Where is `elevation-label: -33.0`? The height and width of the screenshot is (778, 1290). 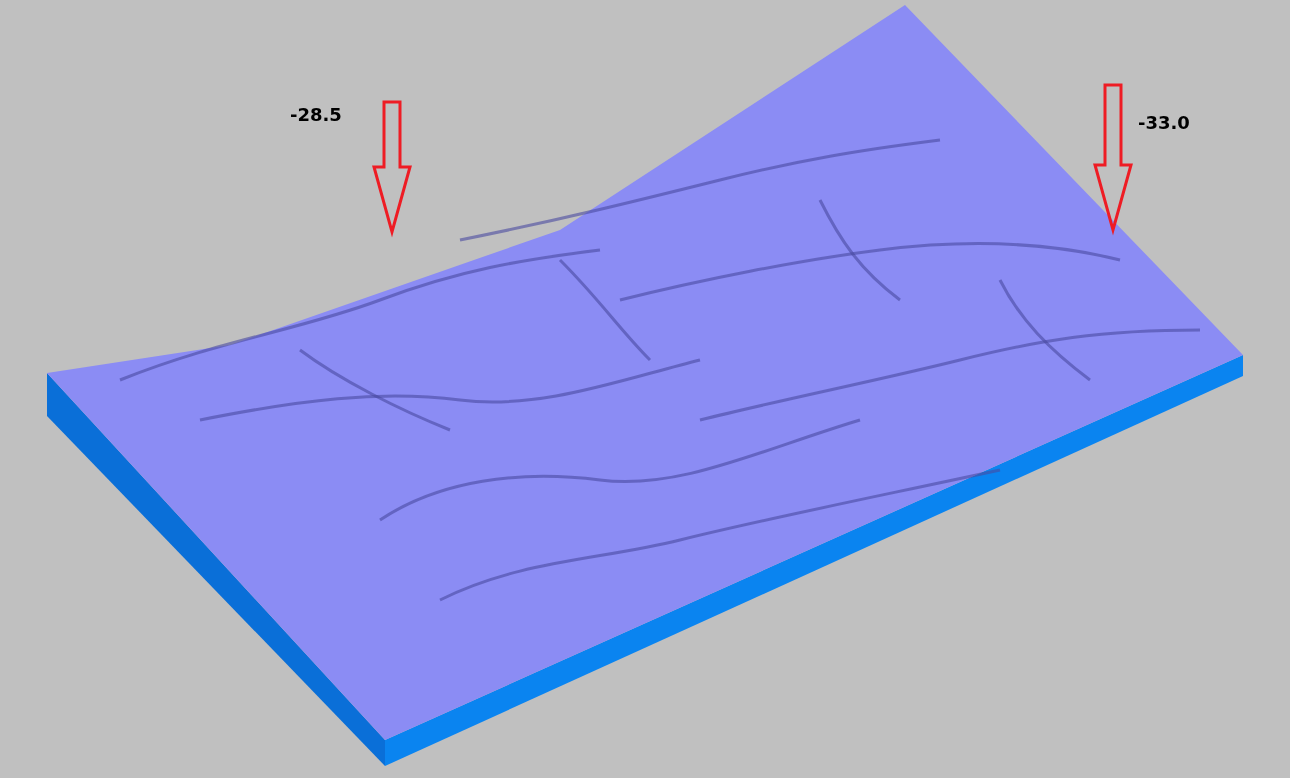
elevation-label: -33.0 is located at coordinates (1164, 122).